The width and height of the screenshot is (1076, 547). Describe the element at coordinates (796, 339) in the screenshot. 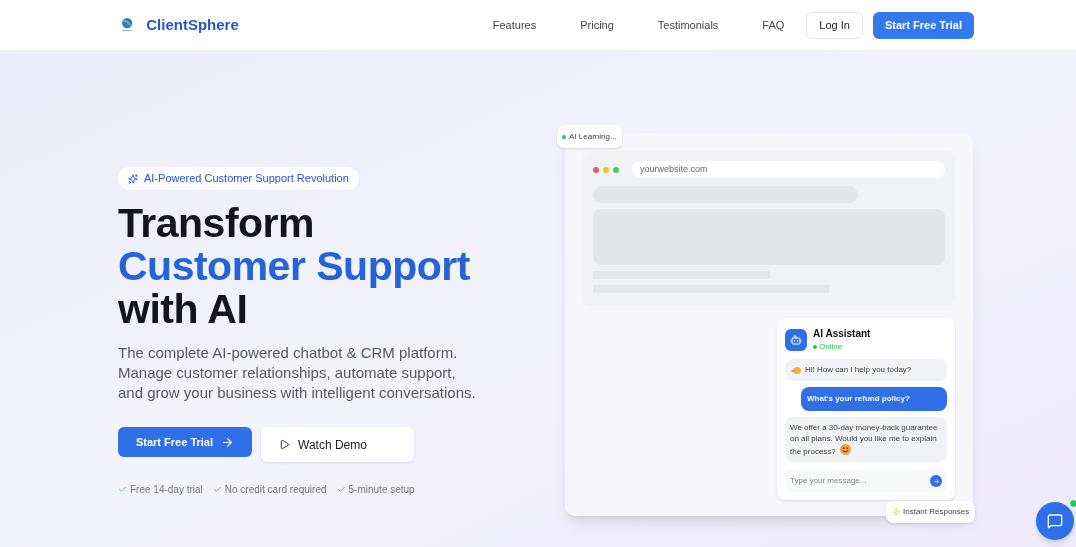

I see `robot-icon` at that location.